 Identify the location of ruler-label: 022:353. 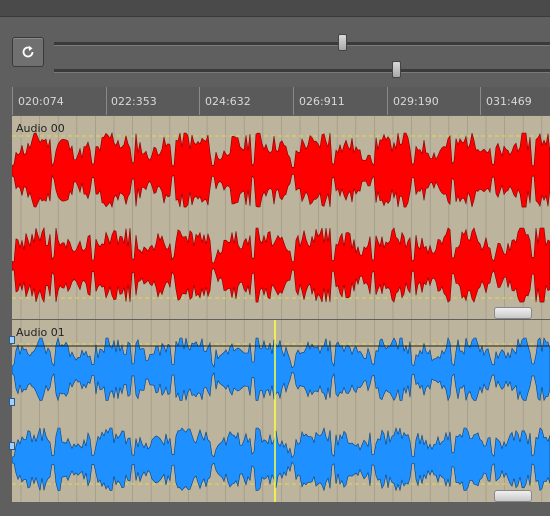
(134, 101).